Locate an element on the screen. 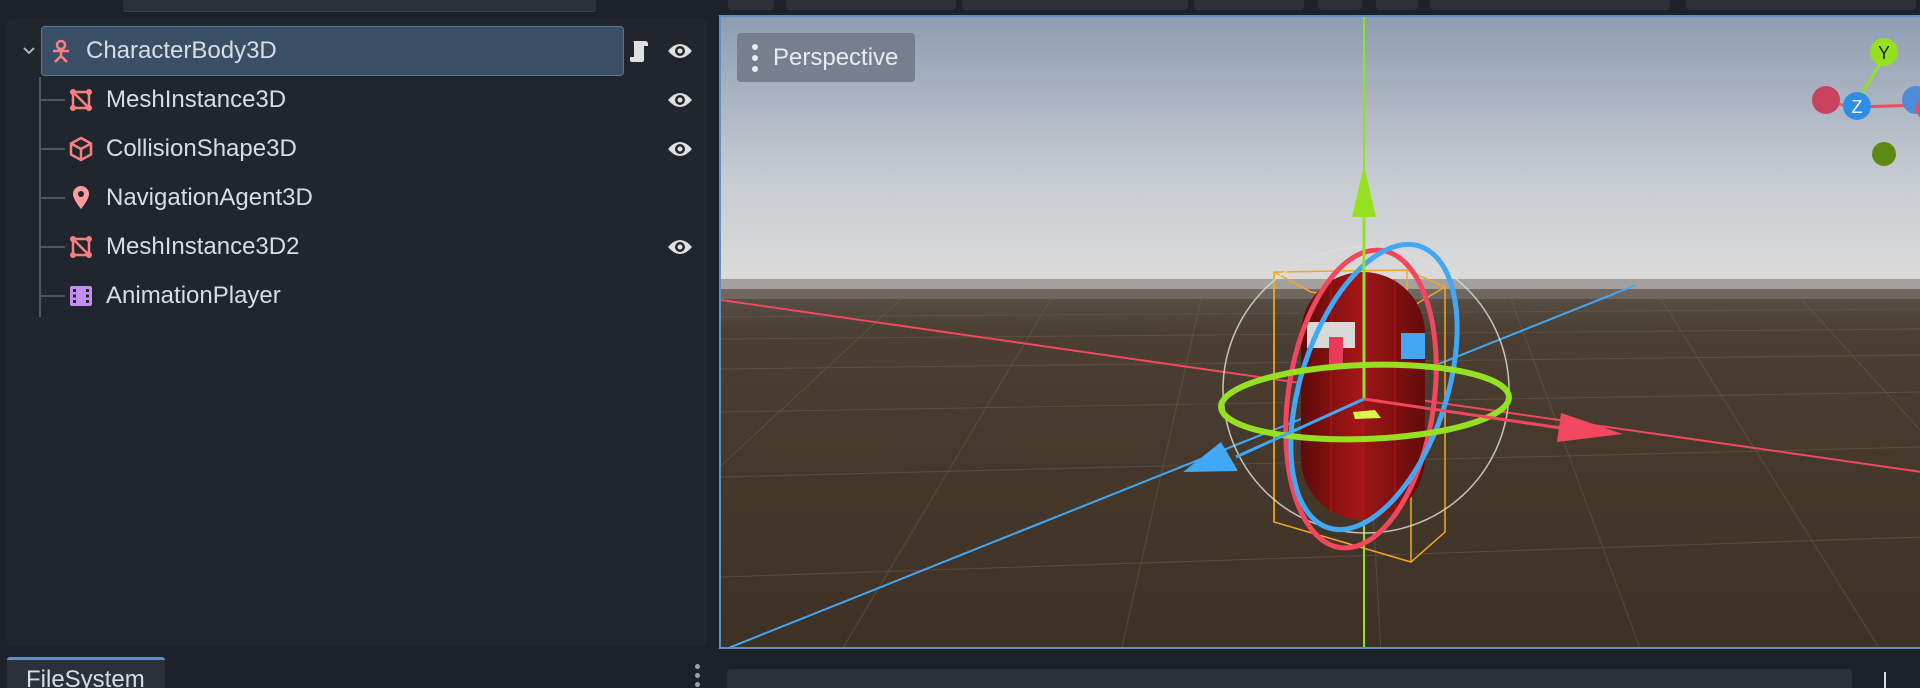 This screenshot has height=688, width=1920. gizmo-z-label: Z is located at coordinates (1857, 107).